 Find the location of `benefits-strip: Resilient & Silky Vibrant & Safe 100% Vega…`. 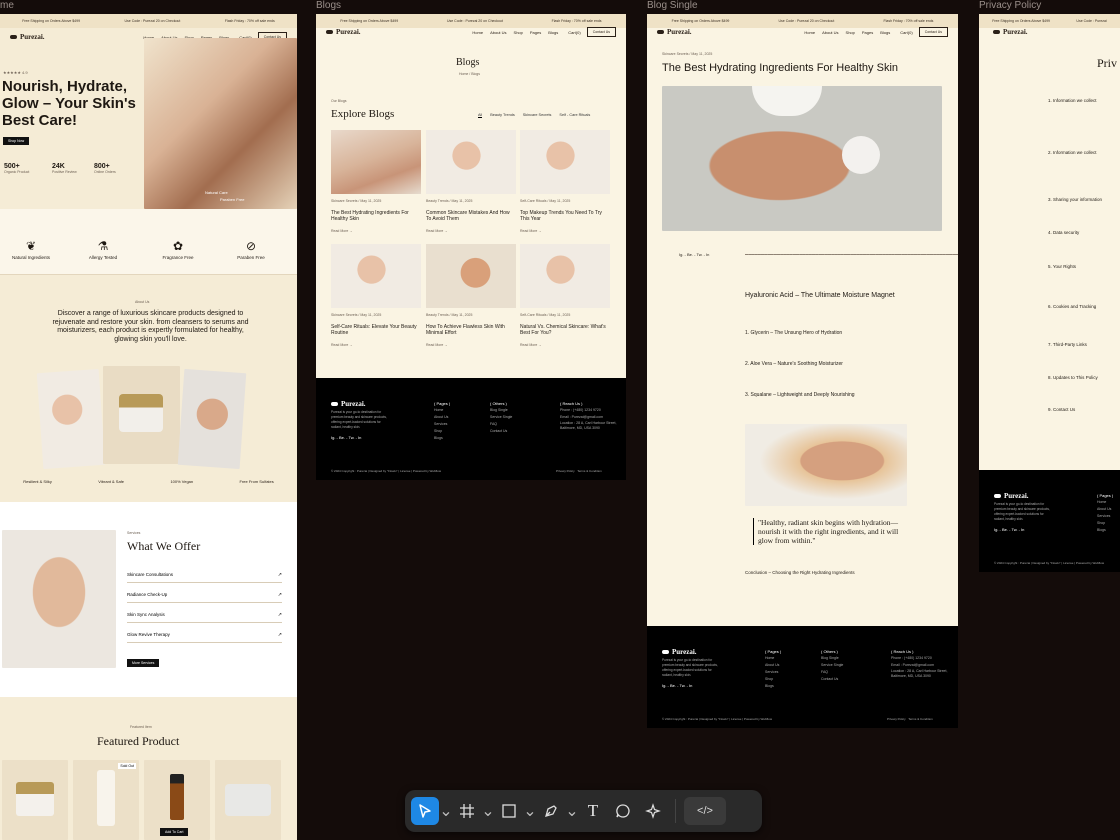

benefits-strip: Resilient & Silky Vibrant & Safe 100% Vega… is located at coordinates (148, 481).